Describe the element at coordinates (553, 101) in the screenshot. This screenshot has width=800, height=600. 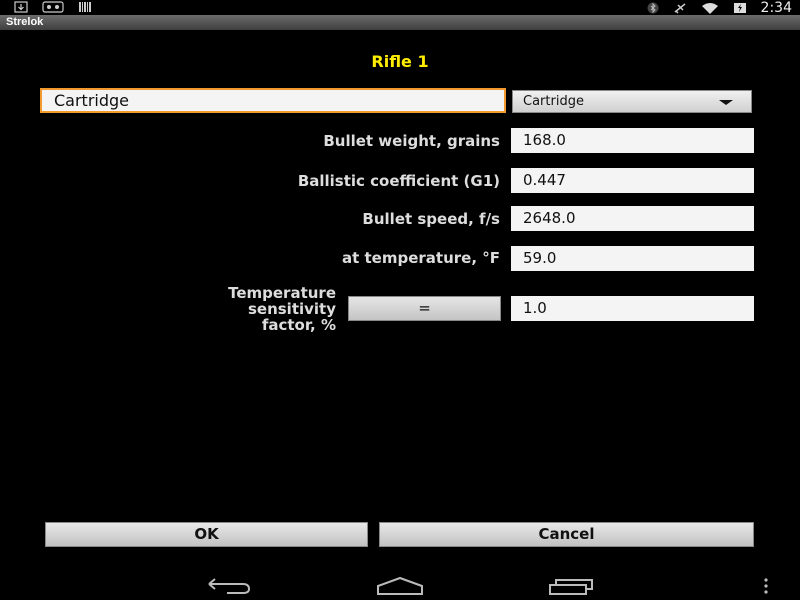
I see `cartridge-dropdown-value: Cartridge` at that location.